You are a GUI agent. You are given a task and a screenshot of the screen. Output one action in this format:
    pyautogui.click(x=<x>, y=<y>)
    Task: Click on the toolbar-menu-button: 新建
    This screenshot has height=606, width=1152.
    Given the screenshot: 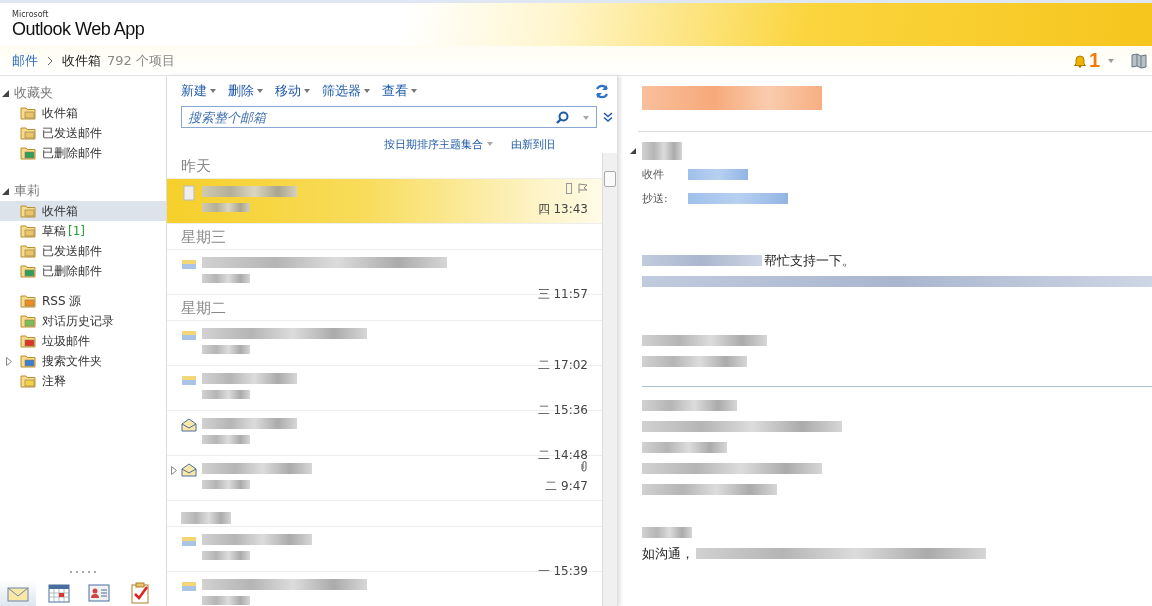 What is the action you would take?
    pyautogui.click(x=198, y=91)
    